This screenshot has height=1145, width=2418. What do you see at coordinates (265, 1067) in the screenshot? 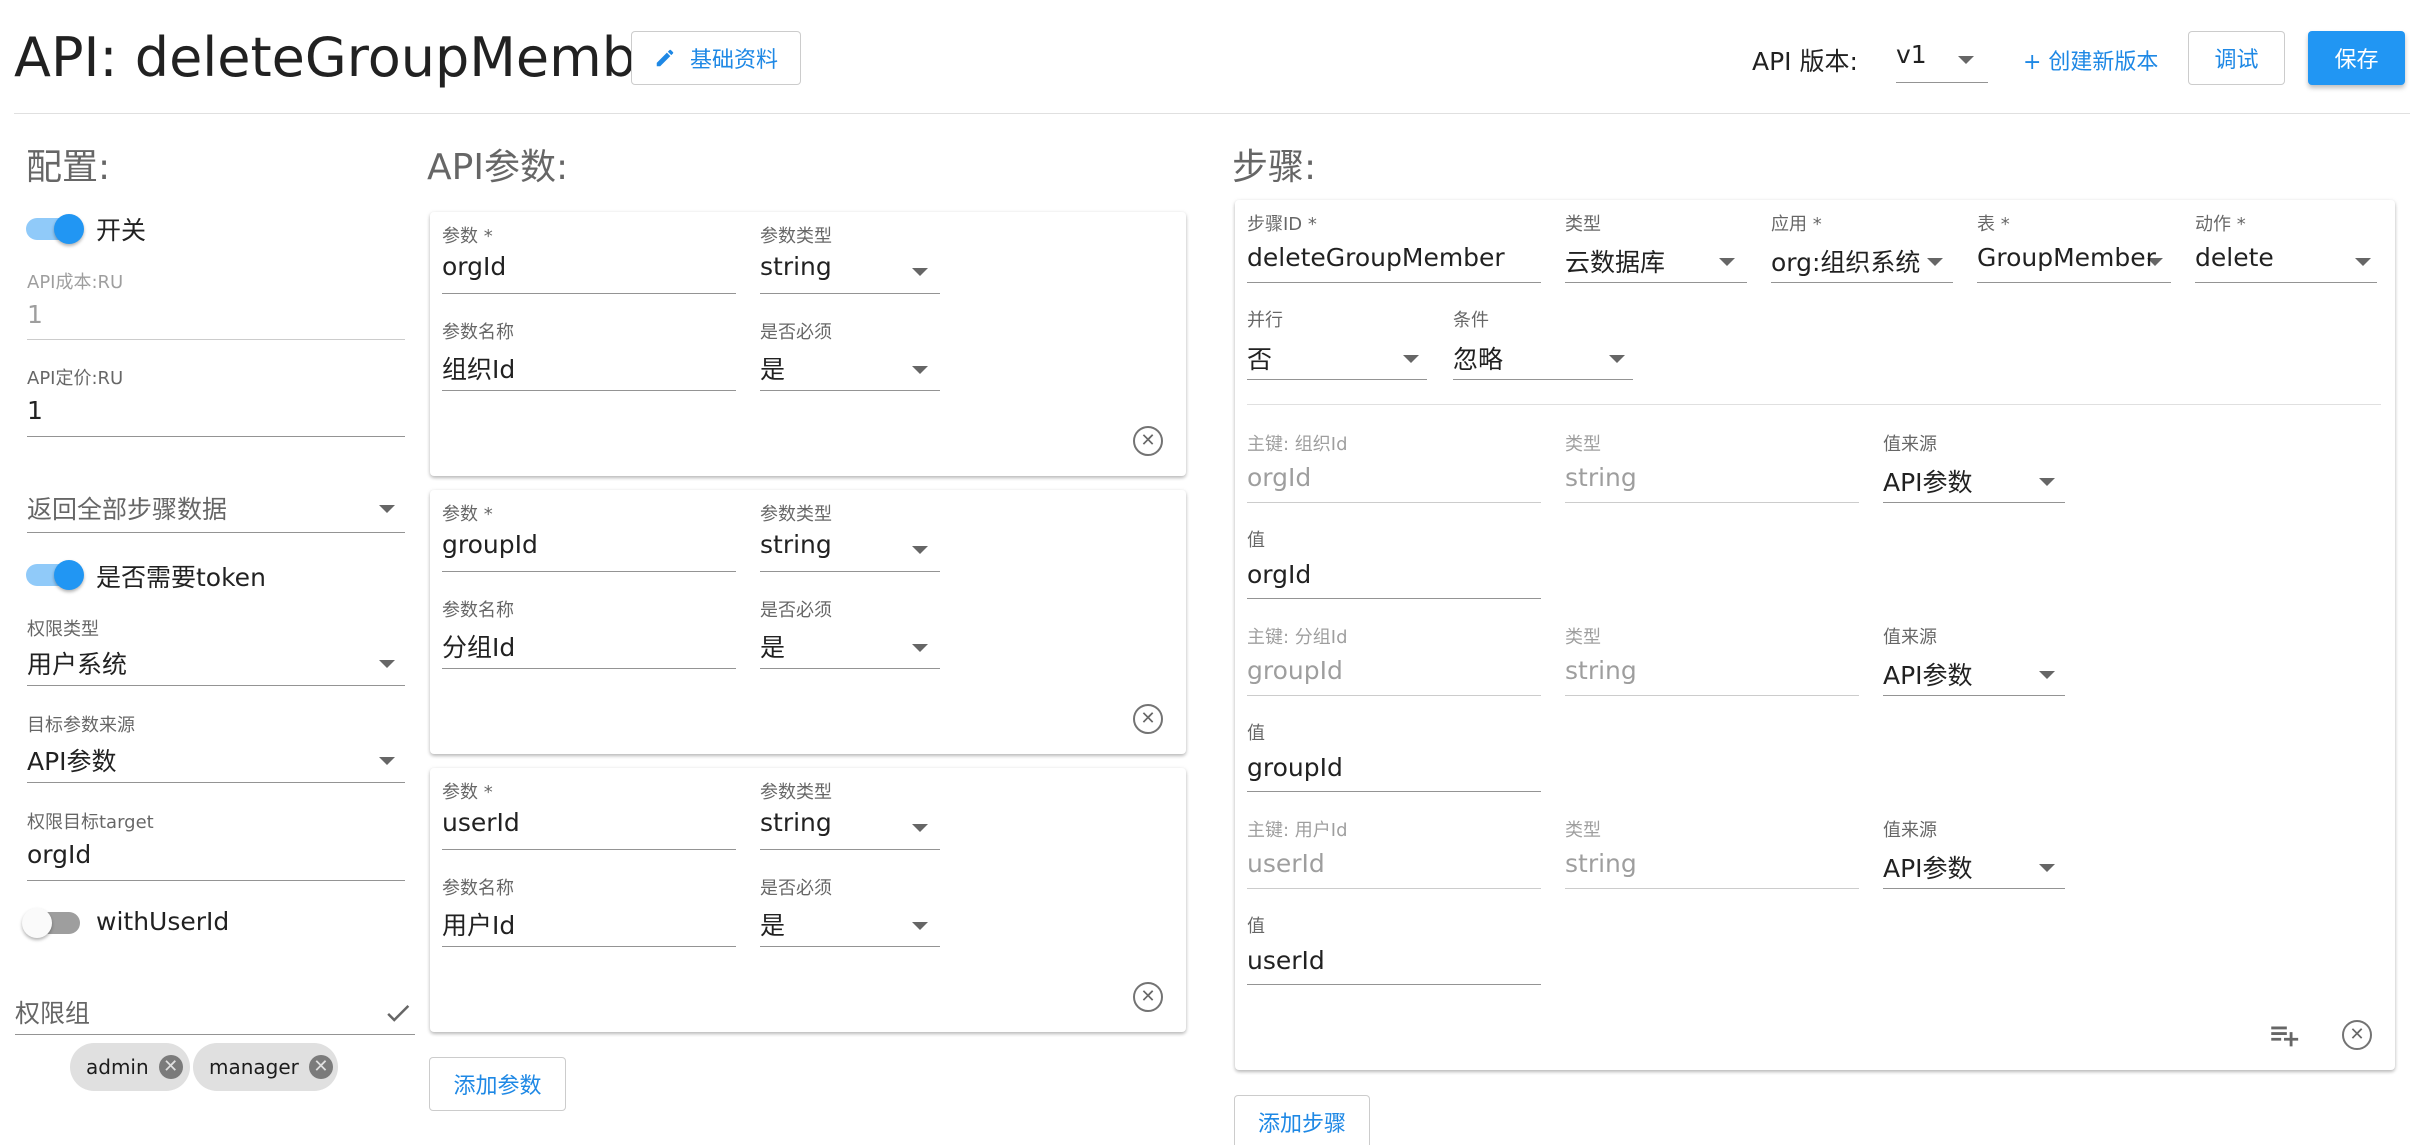
I see `chip-manager: manager ✕` at bounding box center [265, 1067].